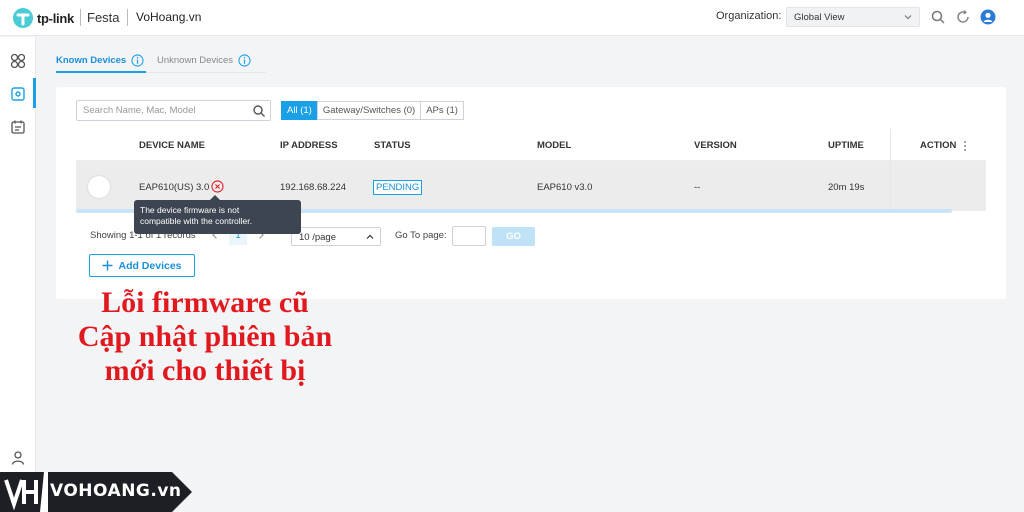 This screenshot has width=1024, height=512. What do you see at coordinates (299, 110) in the screenshot?
I see `filter-all: All (1)` at bounding box center [299, 110].